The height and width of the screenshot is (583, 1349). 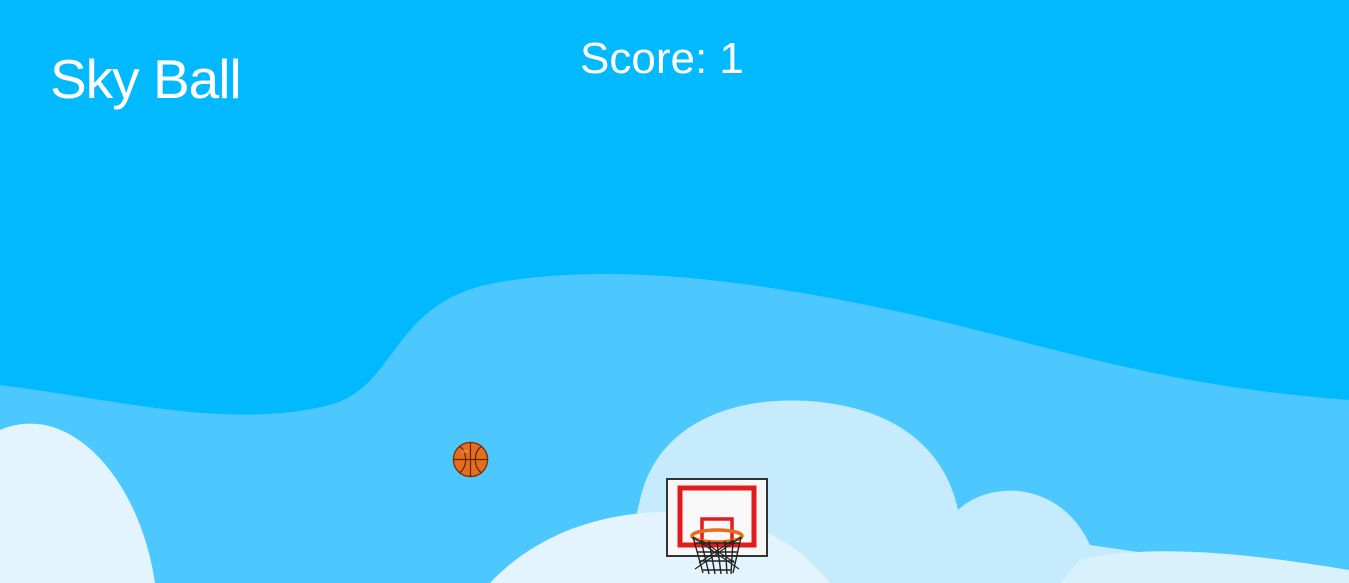 I want to click on basketball-hoop-icon, so click(x=717, y=526).